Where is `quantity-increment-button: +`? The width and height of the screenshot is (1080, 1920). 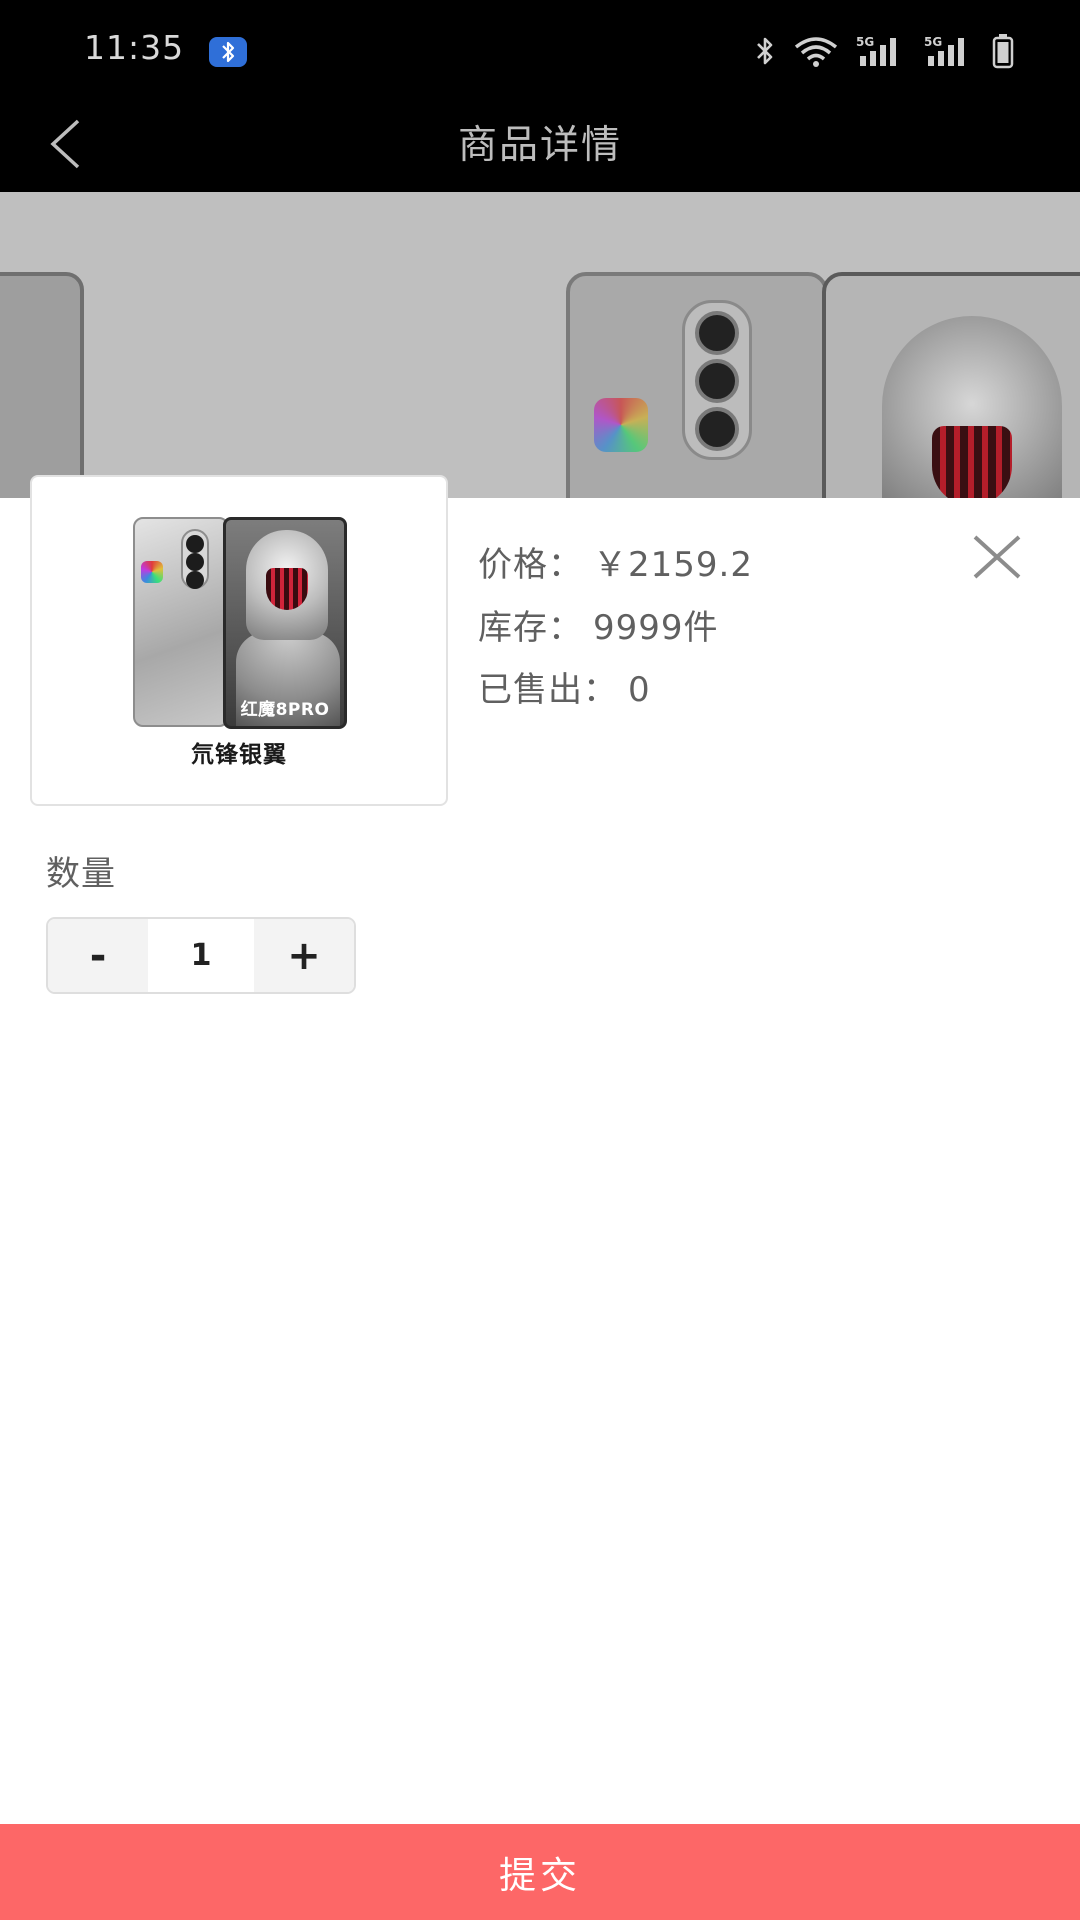 quantity-increment-button: + is located at coordinates (304, 955).